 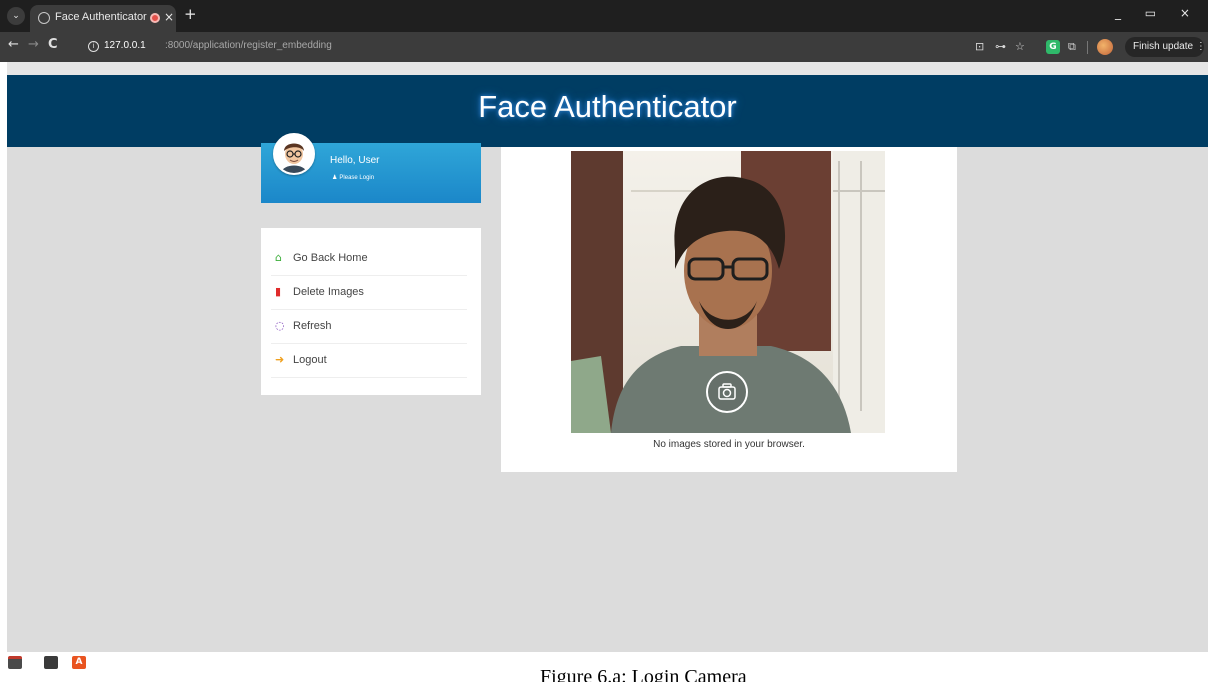 I want to click on software-store-icon: A, so click(x=79, y=662).